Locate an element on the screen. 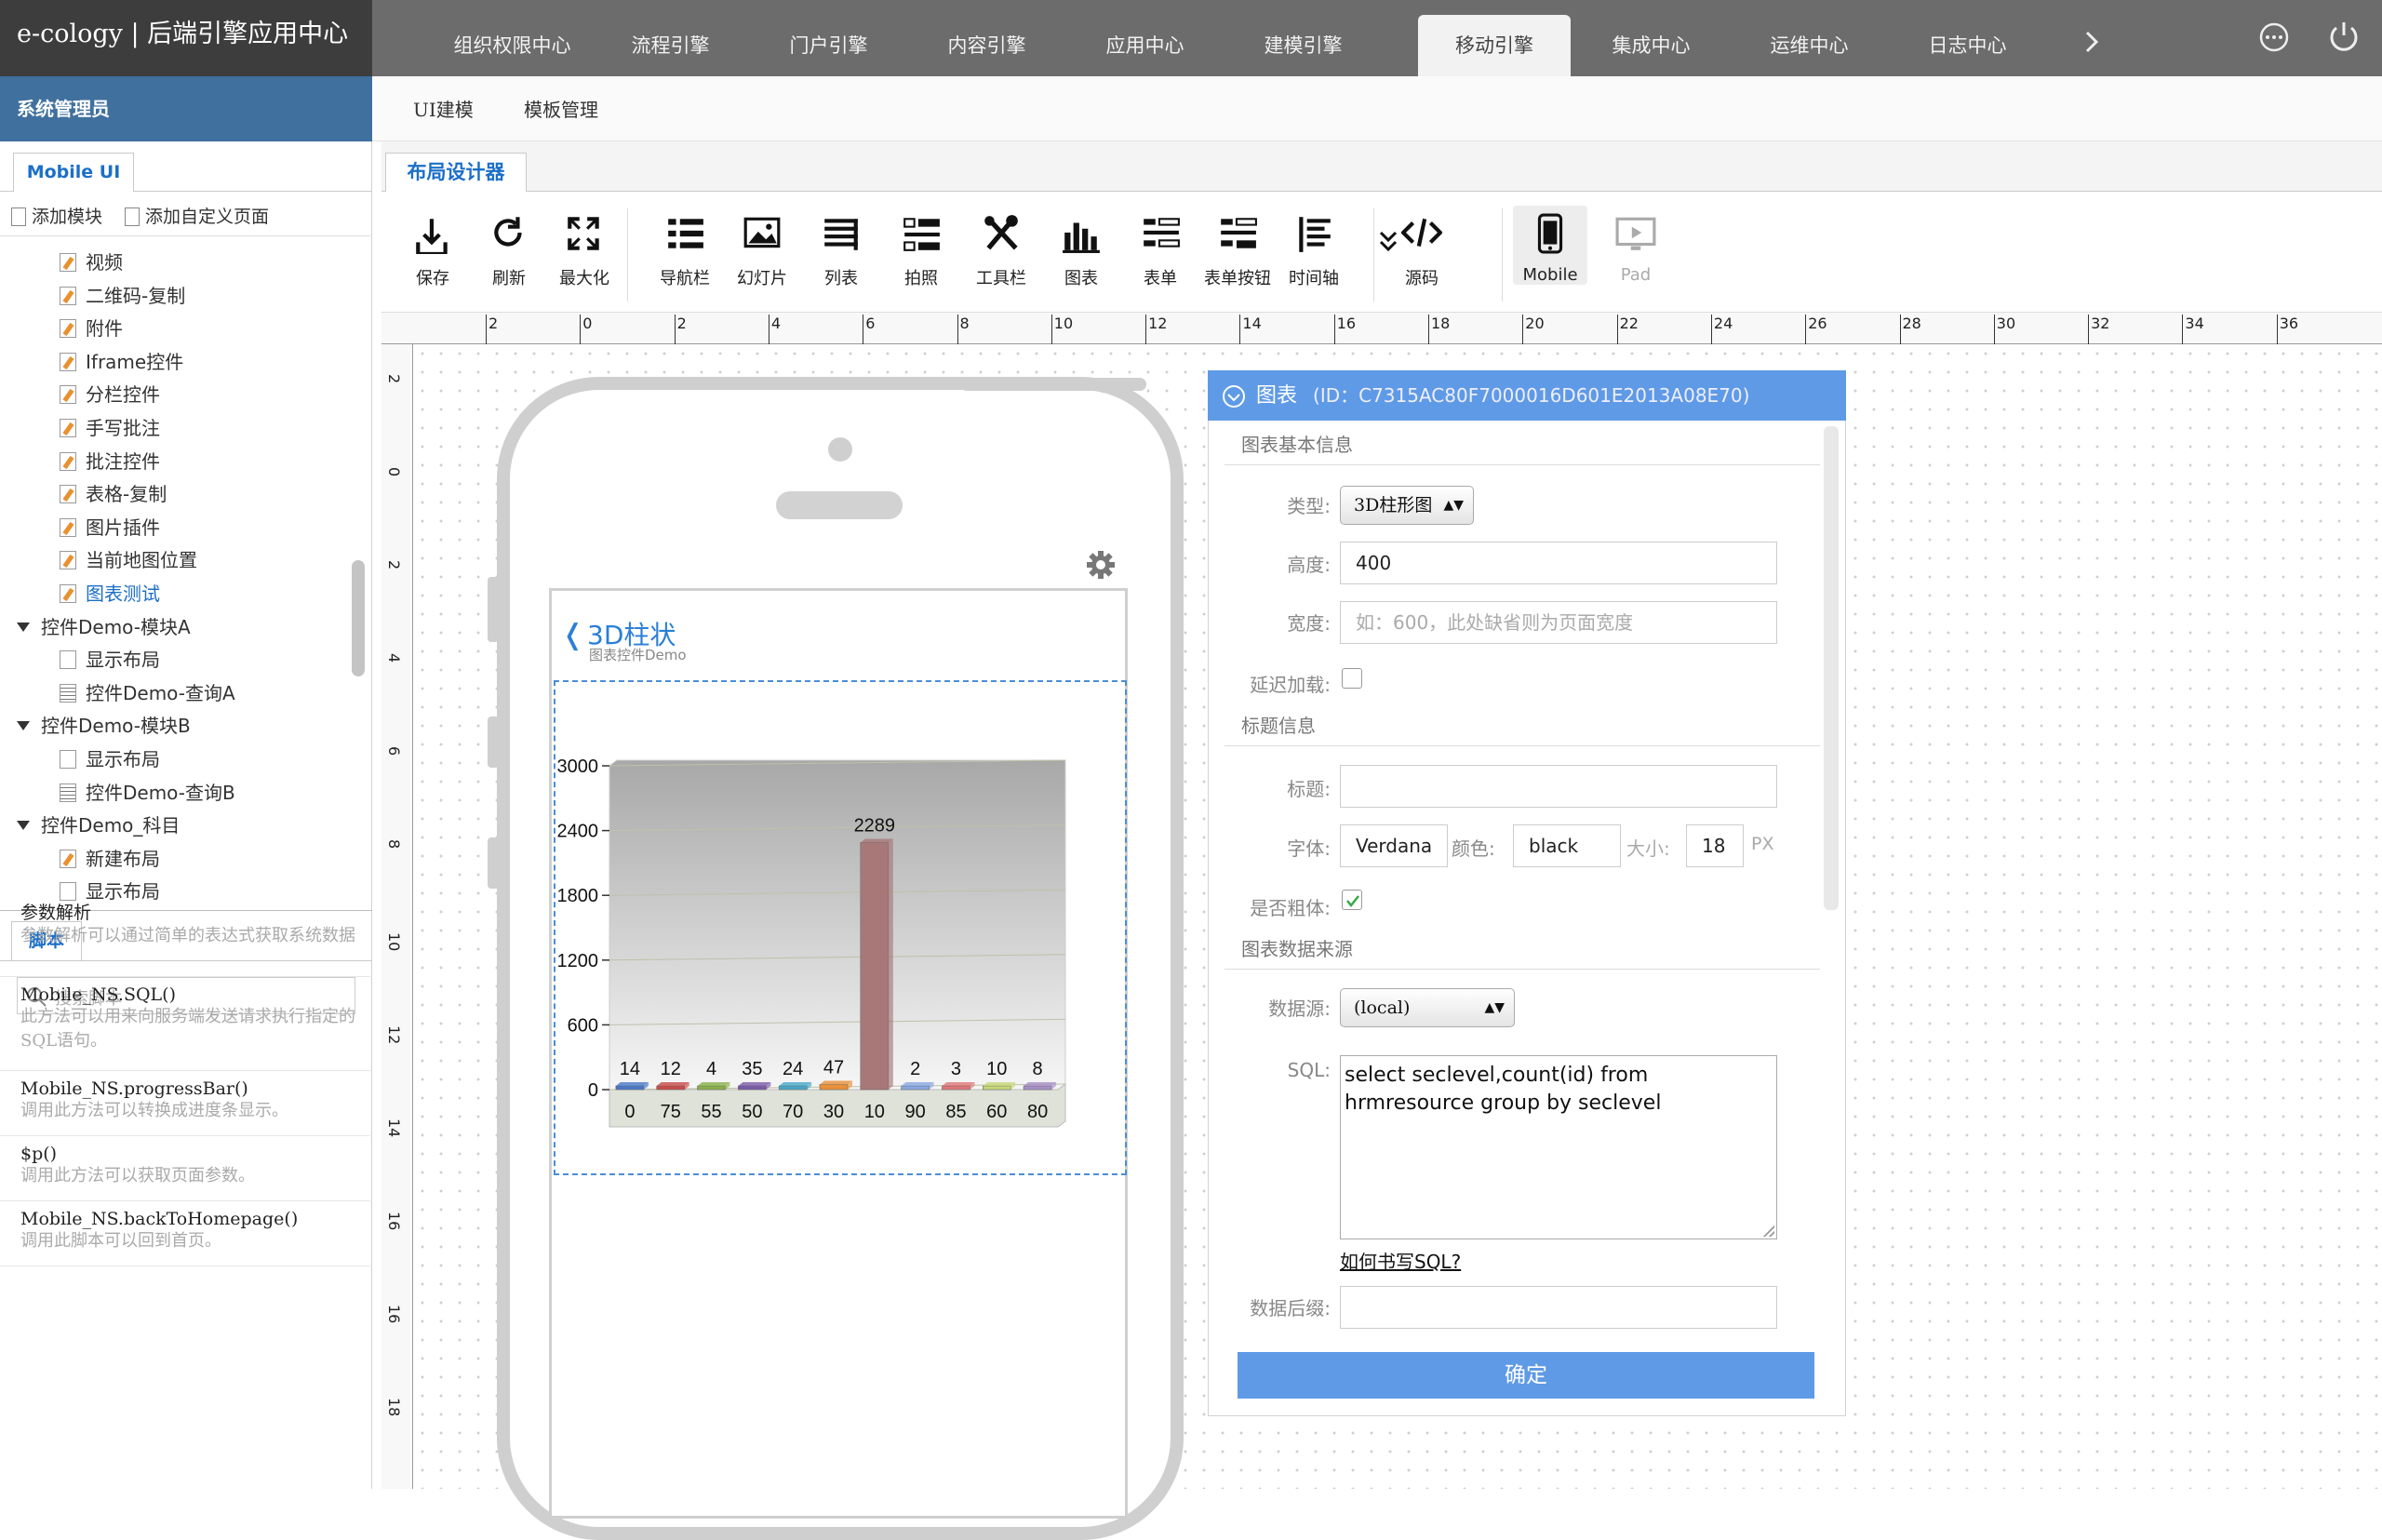 The width and height of the screenshot is (2382, 1540). toolbar-button: Mobile is located at coordinates (1550, 245).